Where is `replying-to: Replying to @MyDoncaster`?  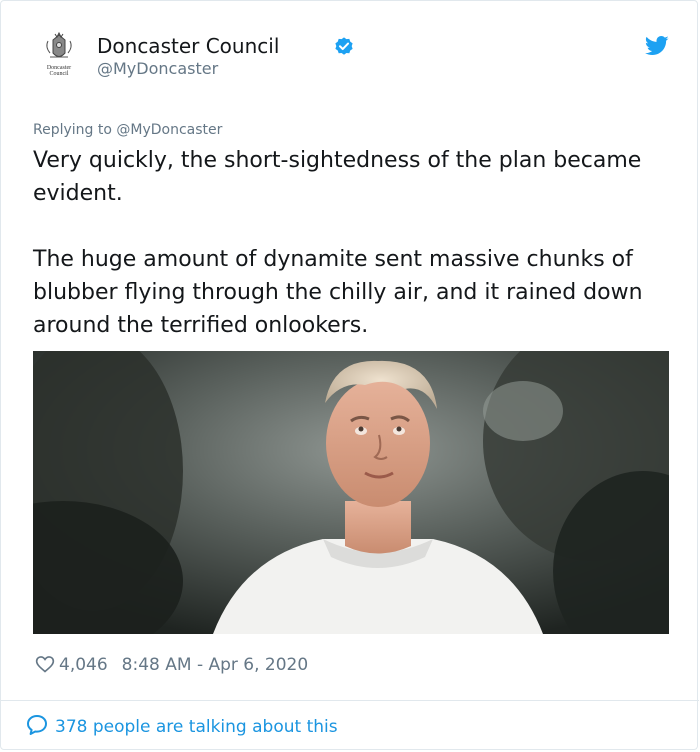 replying-to: Replying to @MyDoncaster is located at coordinates (127, 130).